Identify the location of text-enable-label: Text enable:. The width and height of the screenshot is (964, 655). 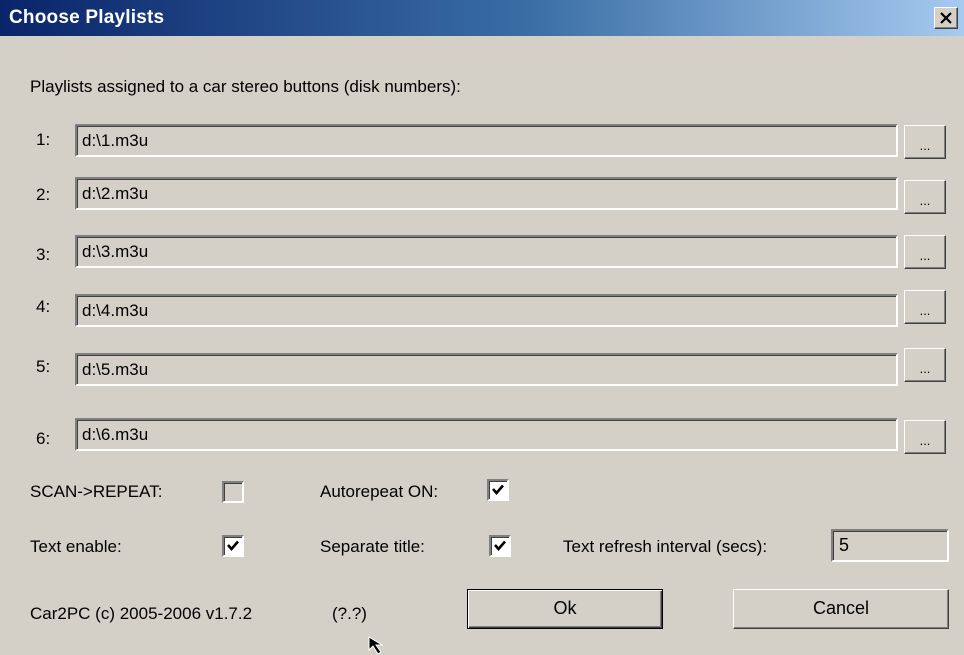
(76, 546).